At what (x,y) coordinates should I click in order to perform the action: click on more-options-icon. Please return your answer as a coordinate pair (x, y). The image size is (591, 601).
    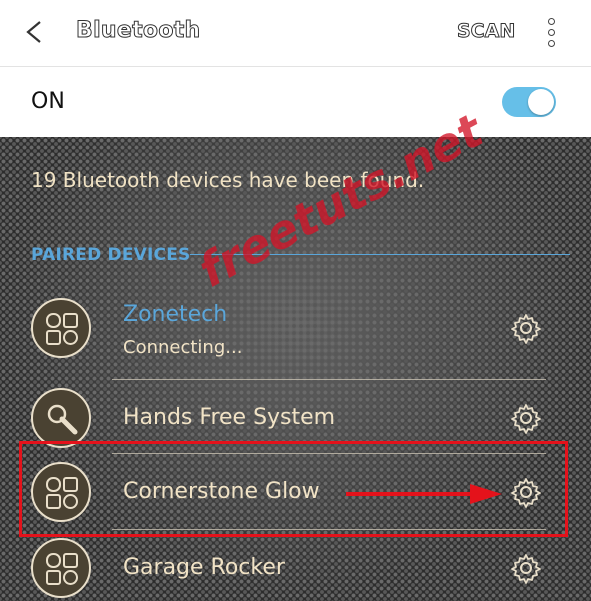
    Looking at the image, I should click on (551, 33).